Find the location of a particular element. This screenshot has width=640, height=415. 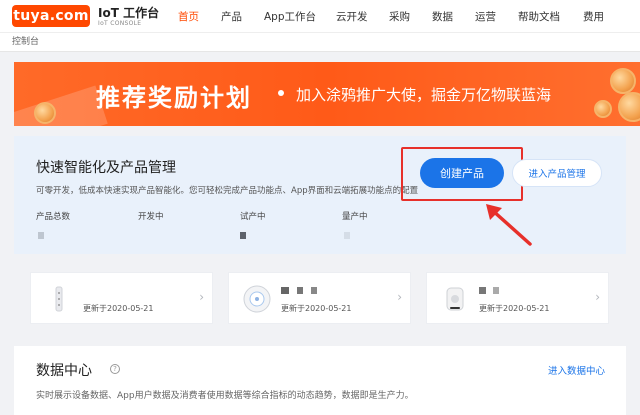

stat-trial-value is located at coordinates (243, 235).